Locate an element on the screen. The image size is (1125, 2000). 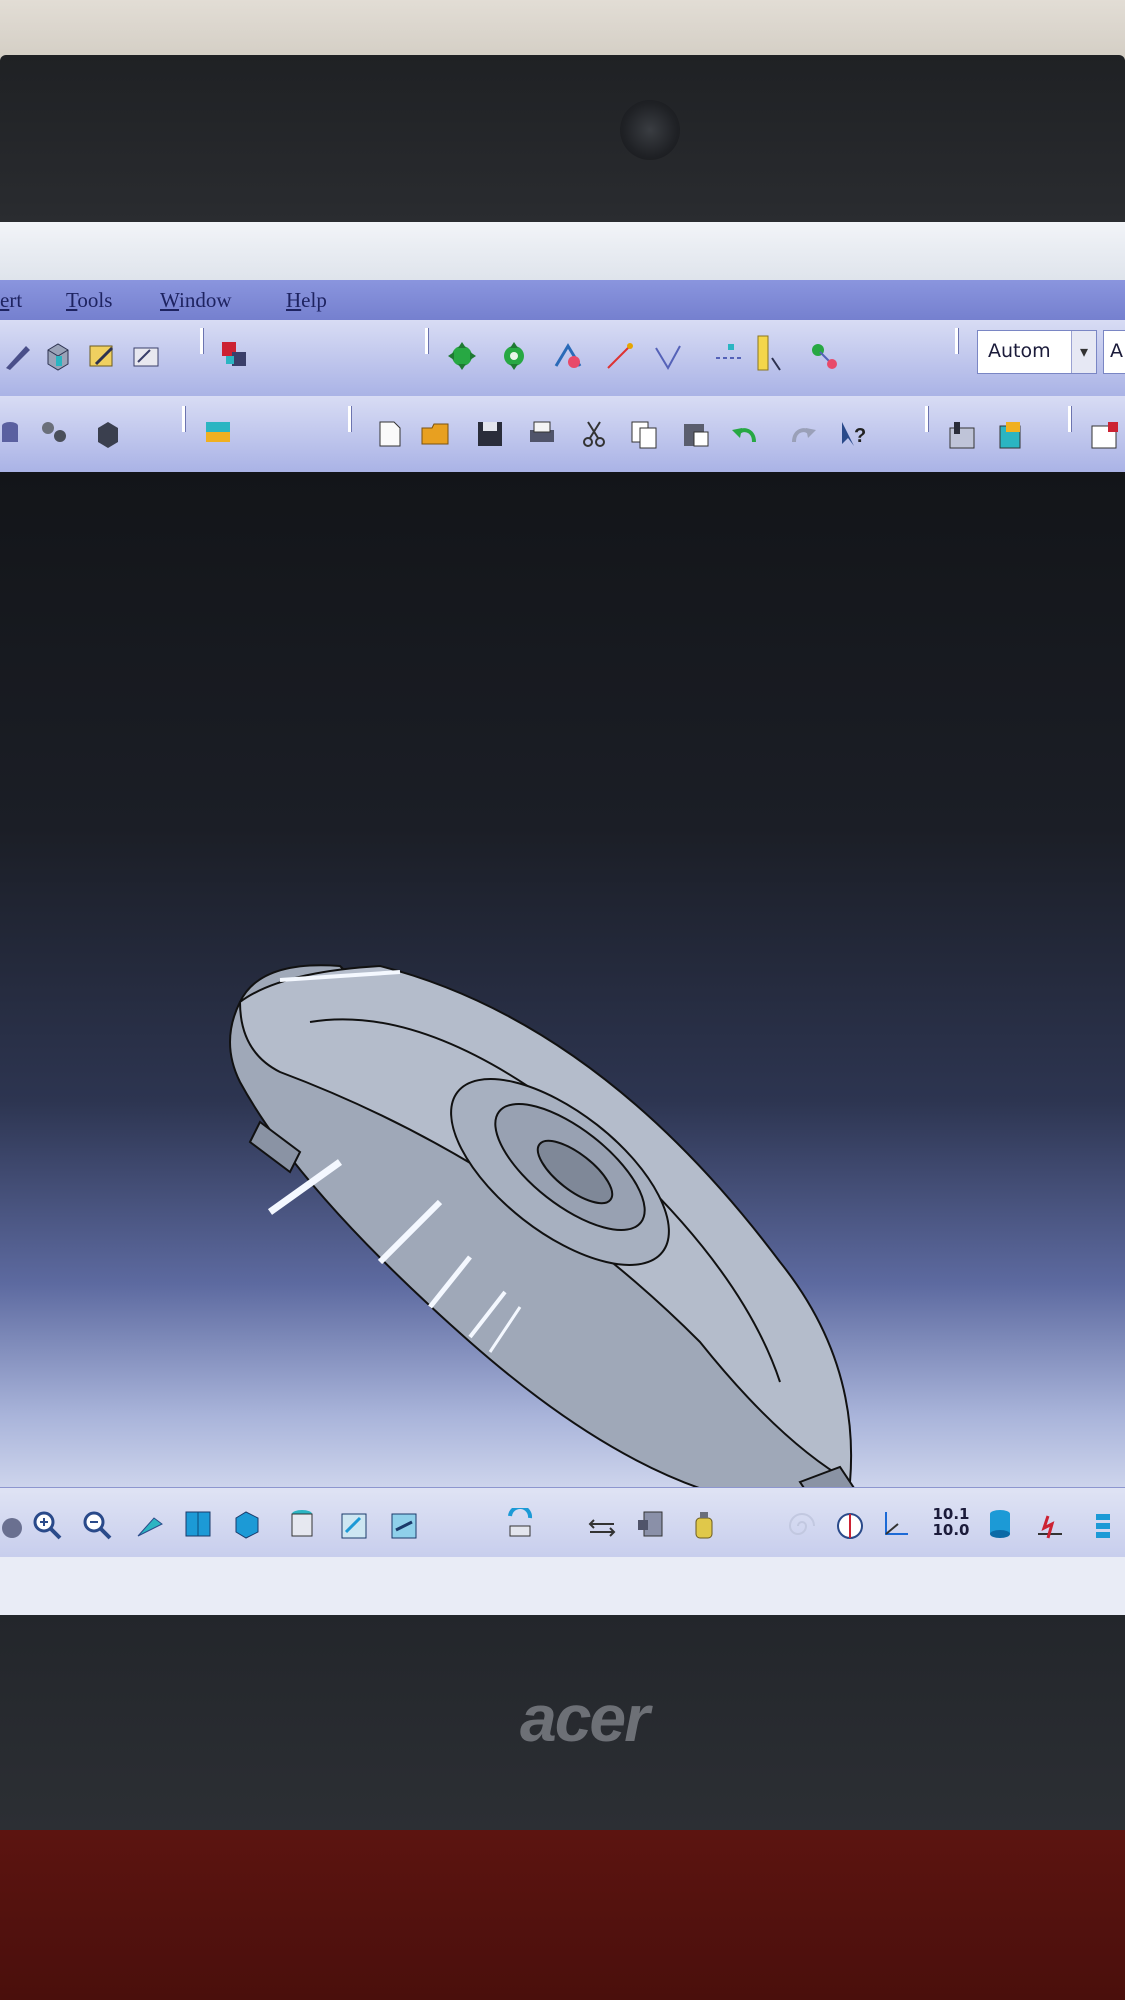
update-icon is located at coordinates (520, 1524).